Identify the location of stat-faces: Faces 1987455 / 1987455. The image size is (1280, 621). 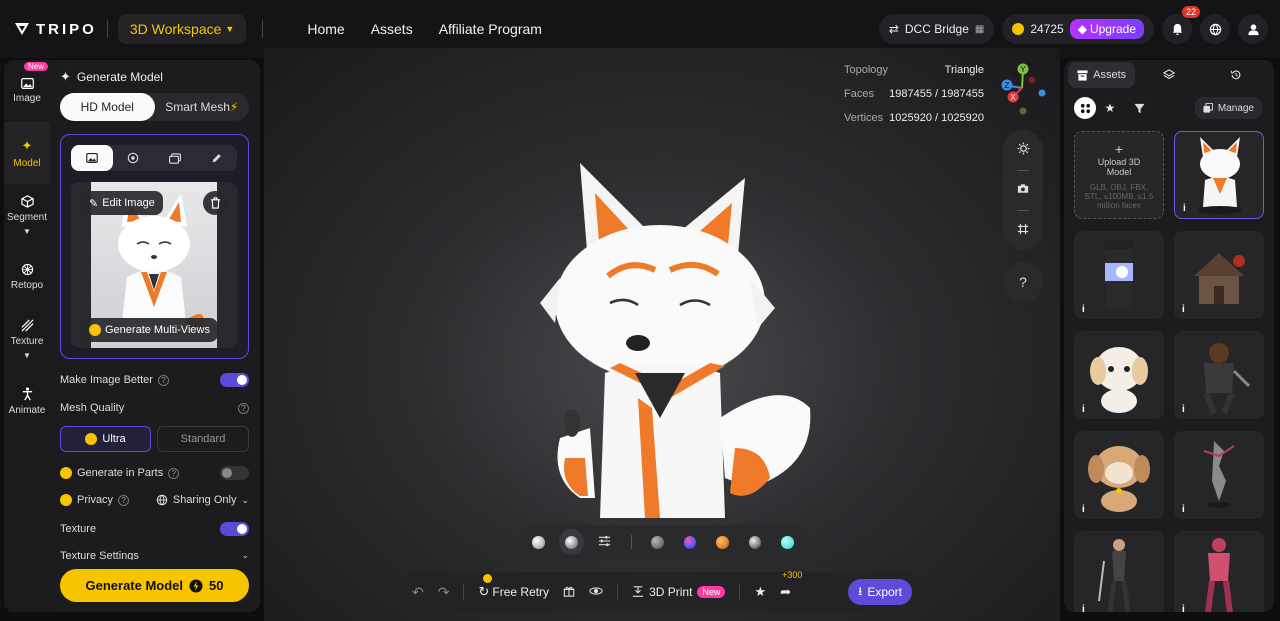
(914, 94).